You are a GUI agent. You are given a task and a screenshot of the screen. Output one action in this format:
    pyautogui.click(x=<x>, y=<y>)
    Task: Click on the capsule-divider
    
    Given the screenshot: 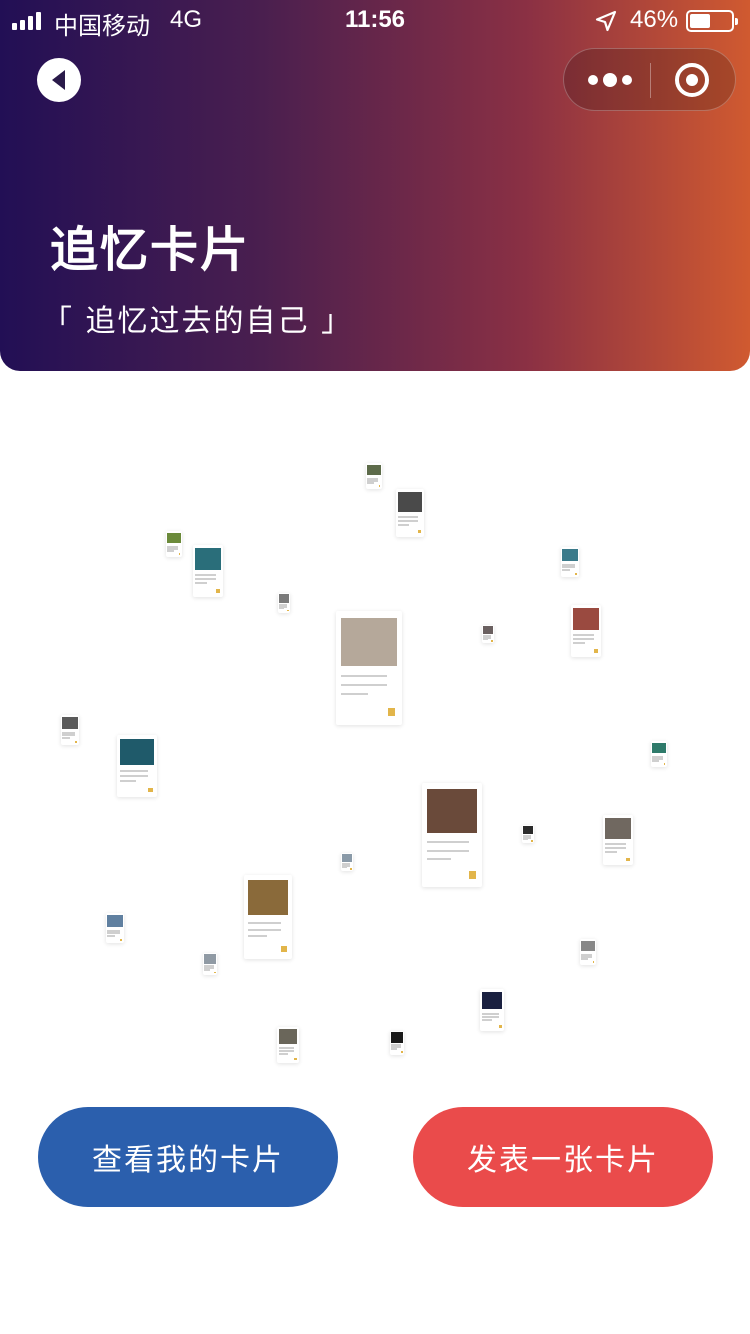 What is the action you would take?
    pyautogui.click(x=650, y=80)
    